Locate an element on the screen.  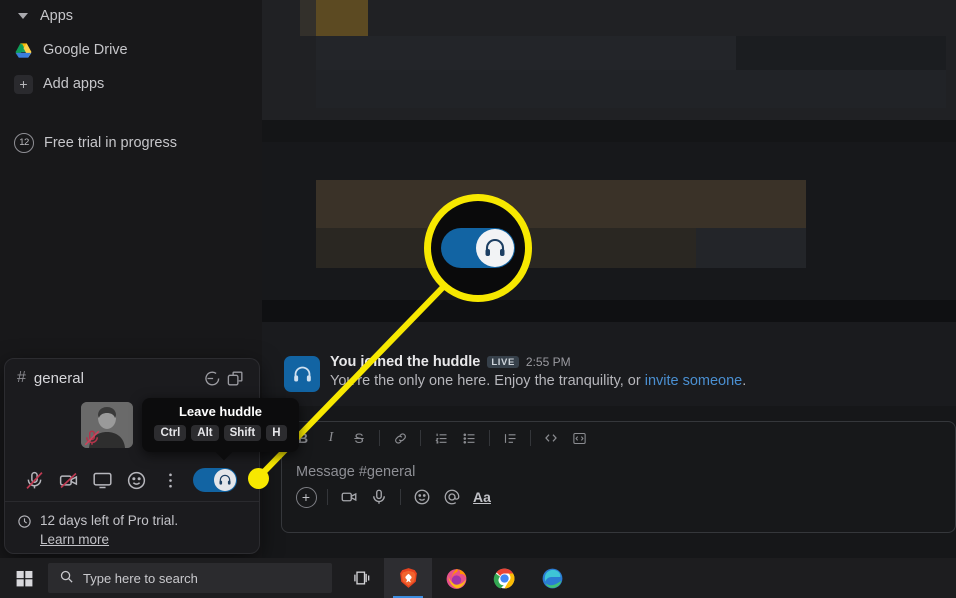
trial-days-badge: 12 is located at coordinates (24, 143).